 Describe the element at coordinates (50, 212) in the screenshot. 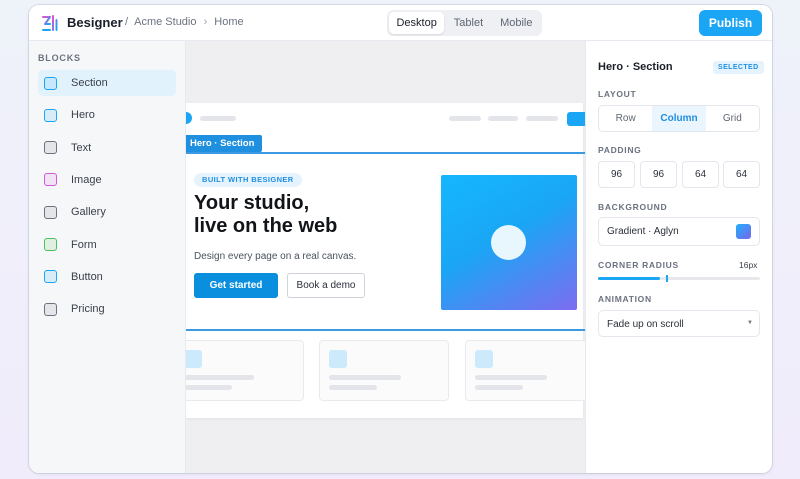

I see `block-gallery-icon` at that location.